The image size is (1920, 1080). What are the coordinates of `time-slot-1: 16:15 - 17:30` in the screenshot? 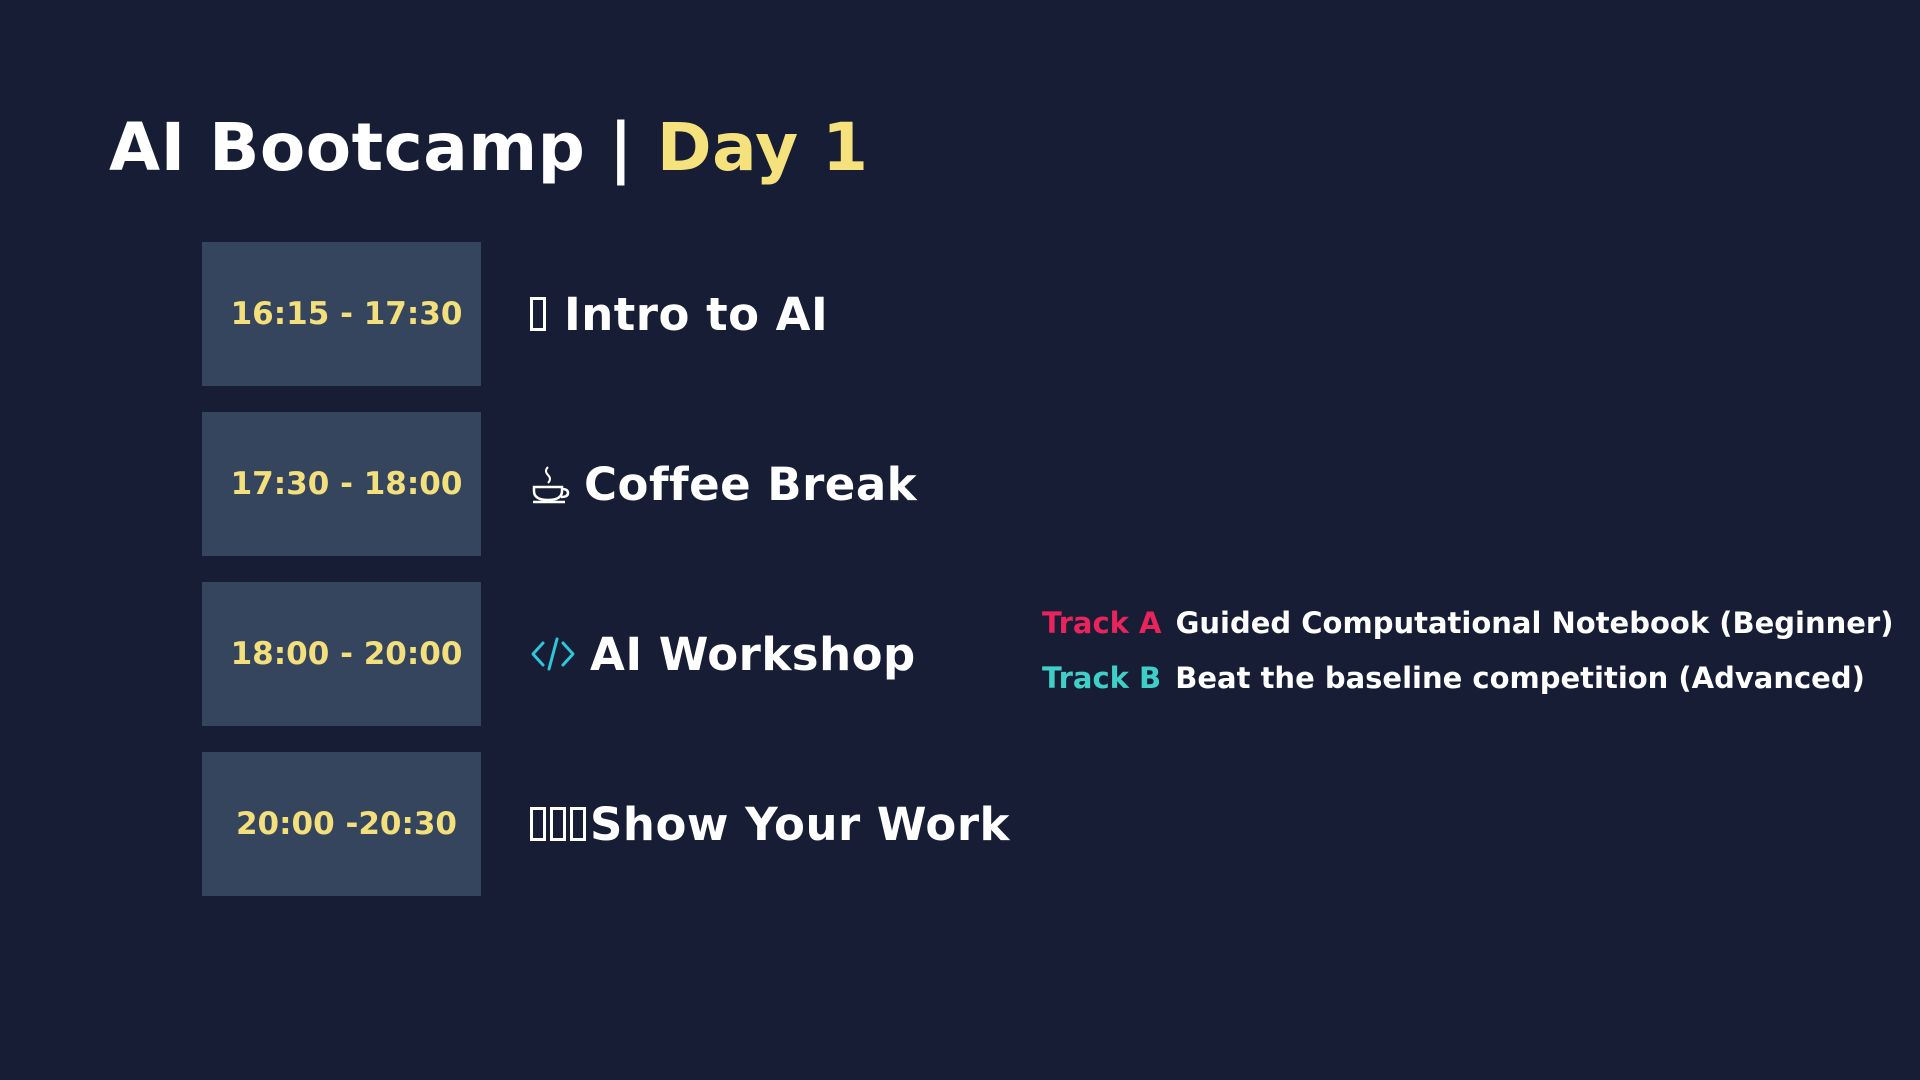 It's located at (341, 314).